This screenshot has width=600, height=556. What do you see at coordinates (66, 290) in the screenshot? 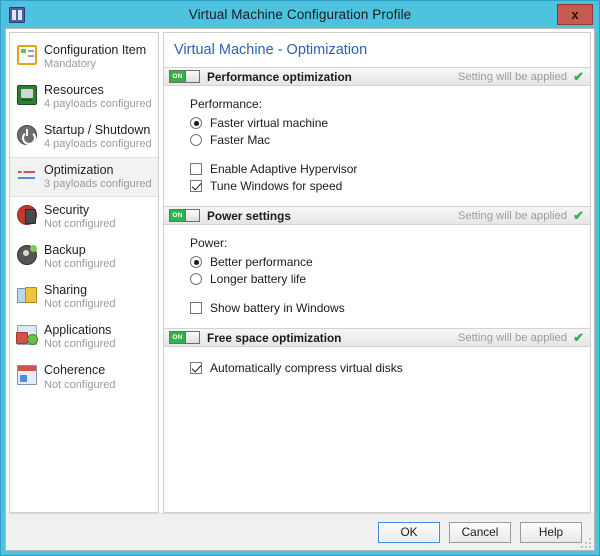
I see `sidebar-item-label: Sharing` at bounding box center [66, 290].